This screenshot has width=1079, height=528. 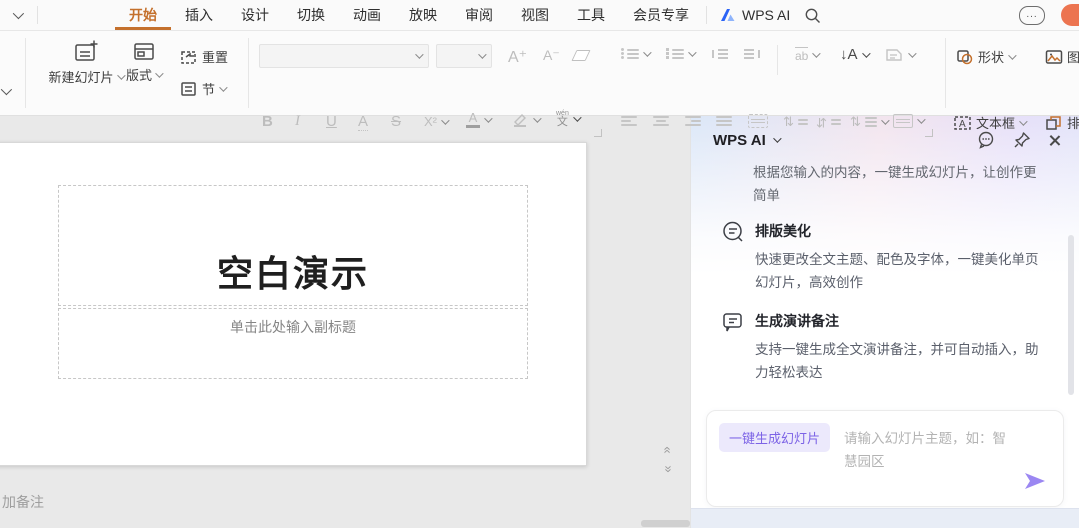 What do you see at coordinates (1022, 140) in the screenshot?
I see `pin-panel-icon` at bounding box center [1022, 140].